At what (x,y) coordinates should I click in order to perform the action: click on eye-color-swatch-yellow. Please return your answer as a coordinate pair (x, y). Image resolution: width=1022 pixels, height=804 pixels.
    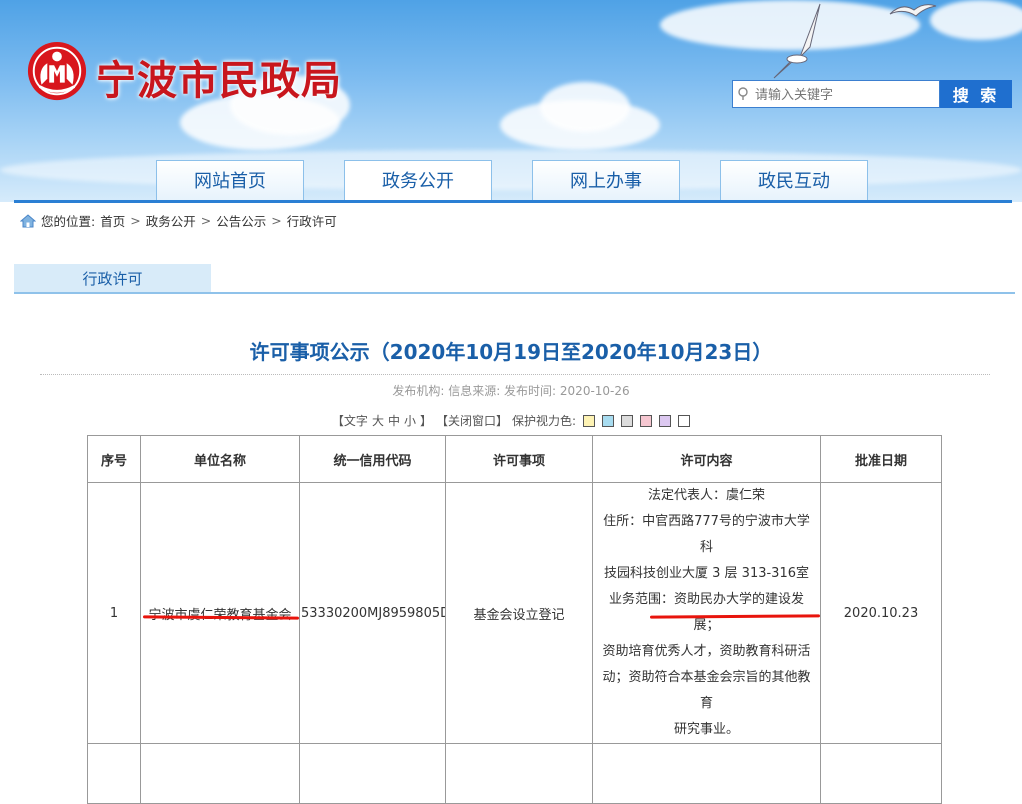
    Looking at the image, I should click on (589, 420).